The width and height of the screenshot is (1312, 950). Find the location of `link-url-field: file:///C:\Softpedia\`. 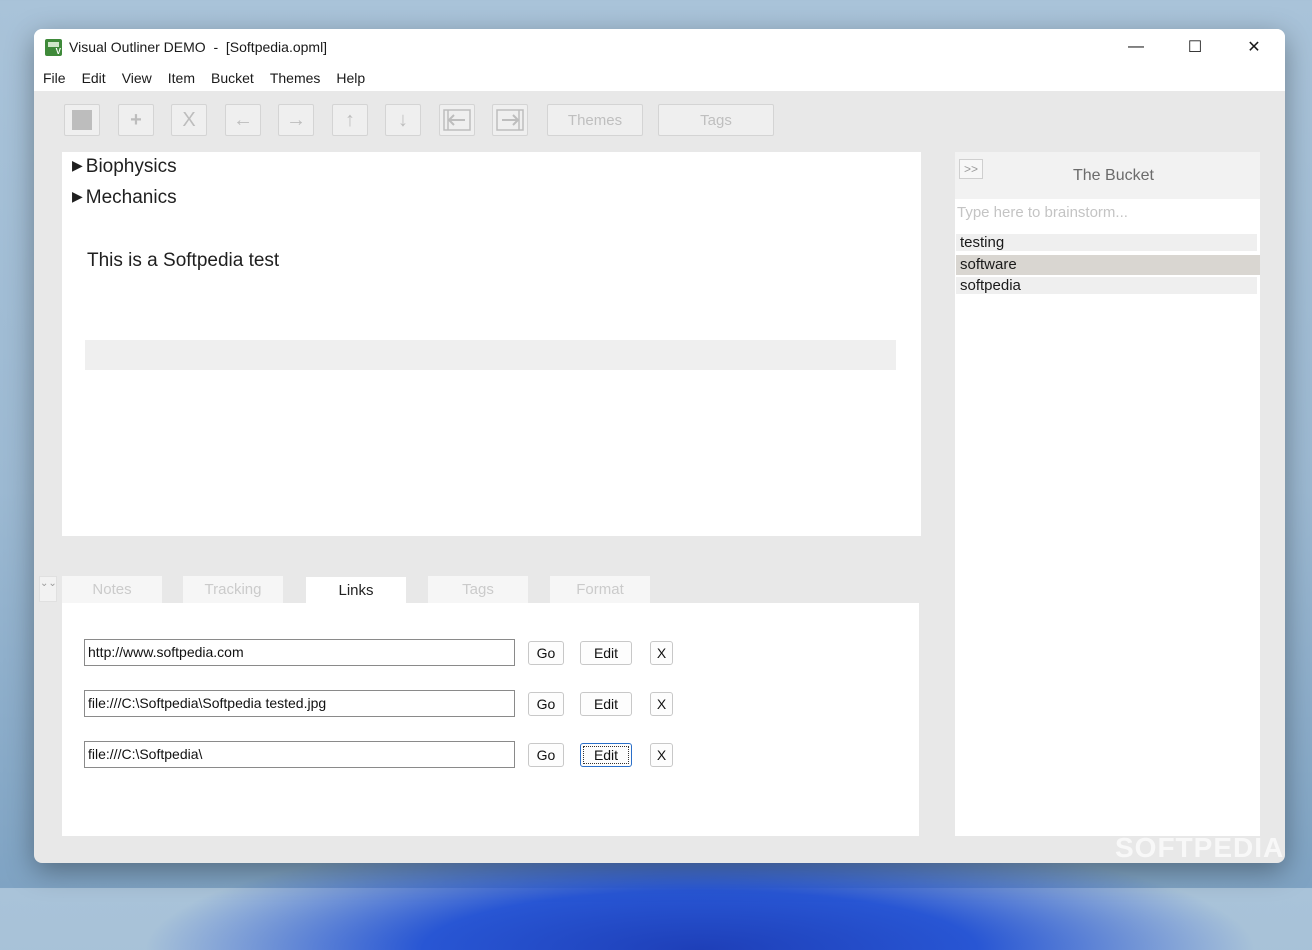

link-url-field: file:///C:\Softpedia\ is located at coordinates (299, 754).